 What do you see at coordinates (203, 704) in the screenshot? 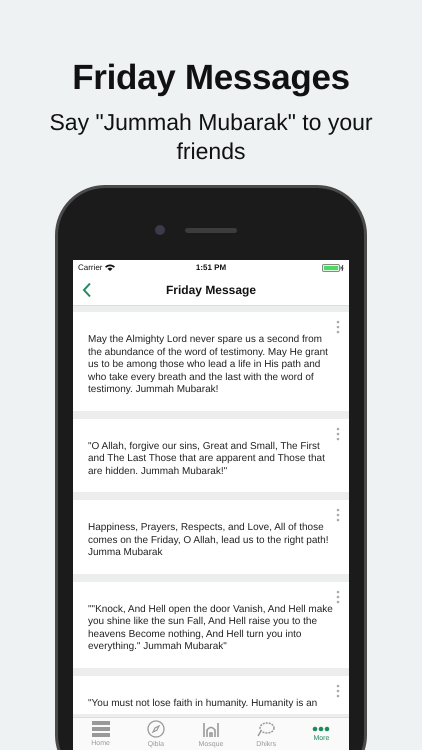
I see `message-text: "You must not lose faith in humanity. Humanity is an` at bounding box center [203, 704].